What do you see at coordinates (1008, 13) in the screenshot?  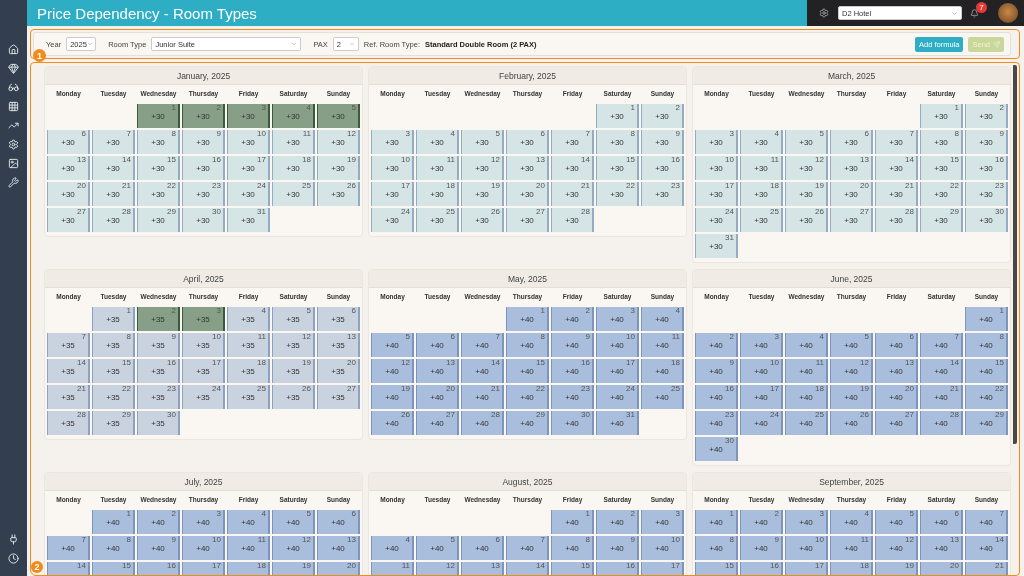 I see `avatar` at bounding box center [1008, 13].